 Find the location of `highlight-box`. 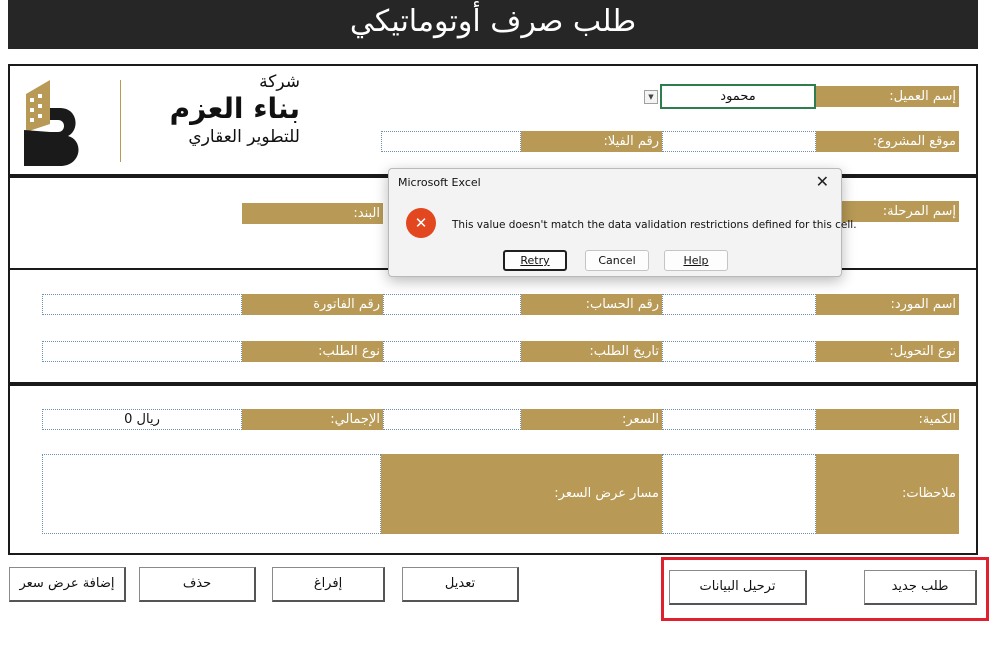

highlight-box is located at coordinates (825, 589).